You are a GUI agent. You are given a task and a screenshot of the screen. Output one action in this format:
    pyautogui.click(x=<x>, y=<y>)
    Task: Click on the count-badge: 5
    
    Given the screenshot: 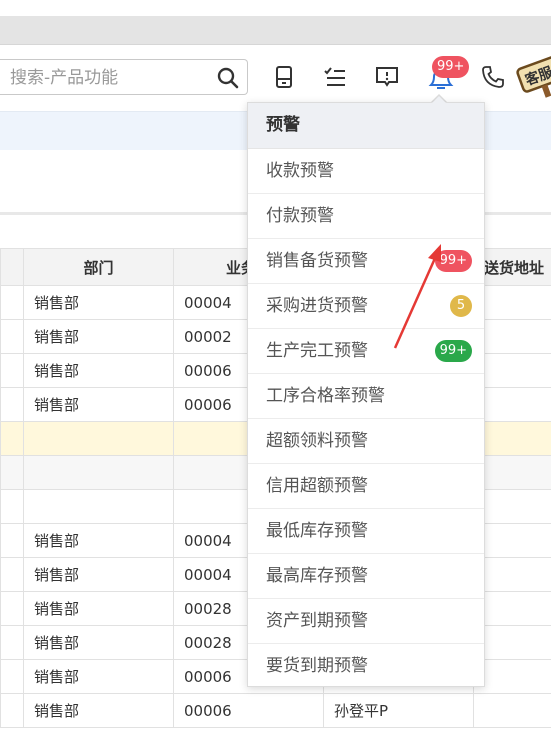 What is the action you would take?
    pyautogui.click(x=461, y=306)
    